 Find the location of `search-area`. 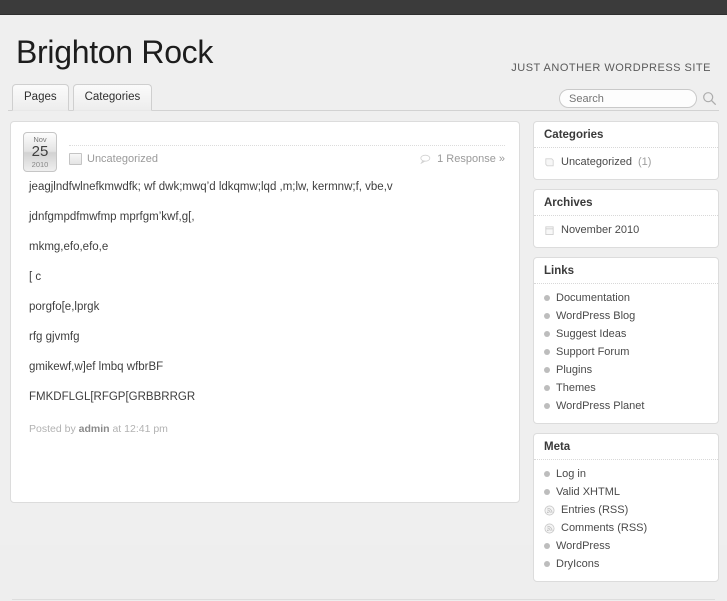

search-area is located at coordinates (638, 98).